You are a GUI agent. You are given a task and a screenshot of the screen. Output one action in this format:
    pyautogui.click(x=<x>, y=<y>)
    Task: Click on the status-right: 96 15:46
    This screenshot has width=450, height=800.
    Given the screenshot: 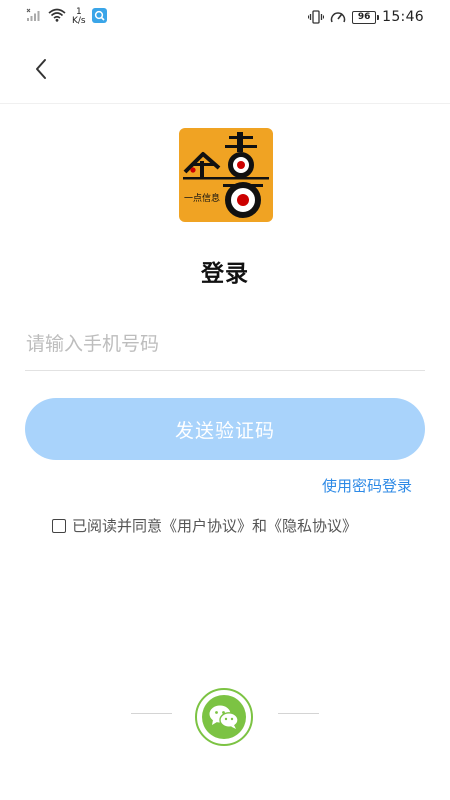 What is the action you would take?
    pyautogui.click(x=366, y=17)
    